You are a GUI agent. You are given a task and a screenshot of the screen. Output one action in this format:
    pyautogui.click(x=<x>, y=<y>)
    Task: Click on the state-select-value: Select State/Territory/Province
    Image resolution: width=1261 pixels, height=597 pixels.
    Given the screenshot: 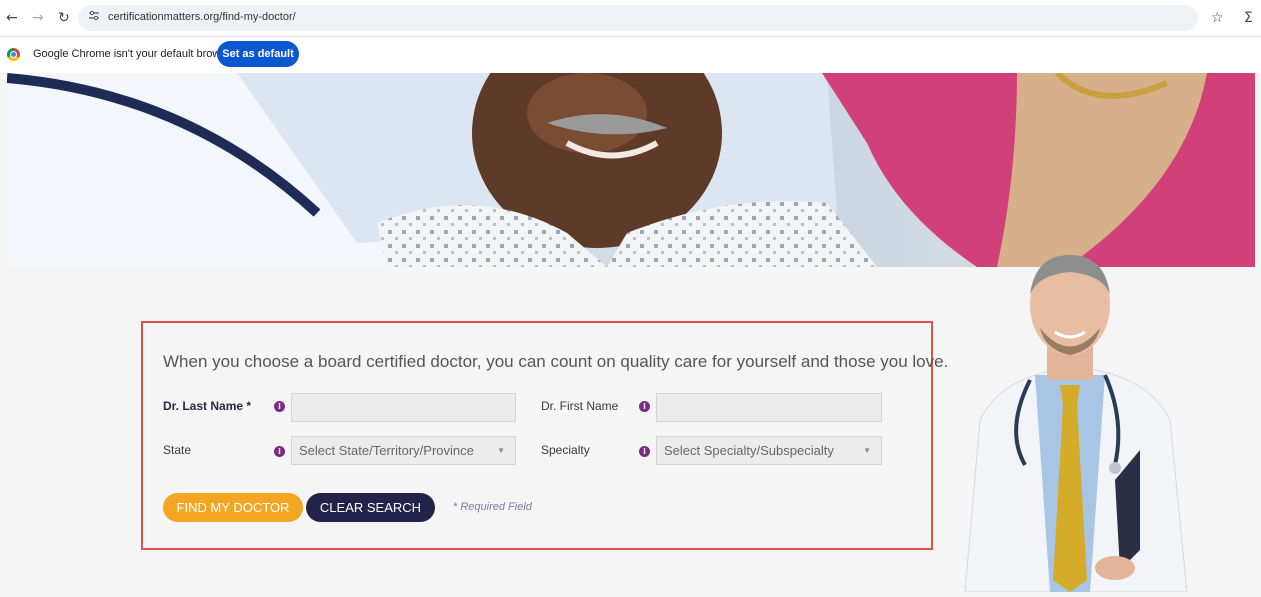 What is the action you would take?
    pyautogui.click(x=386, y=450)
    